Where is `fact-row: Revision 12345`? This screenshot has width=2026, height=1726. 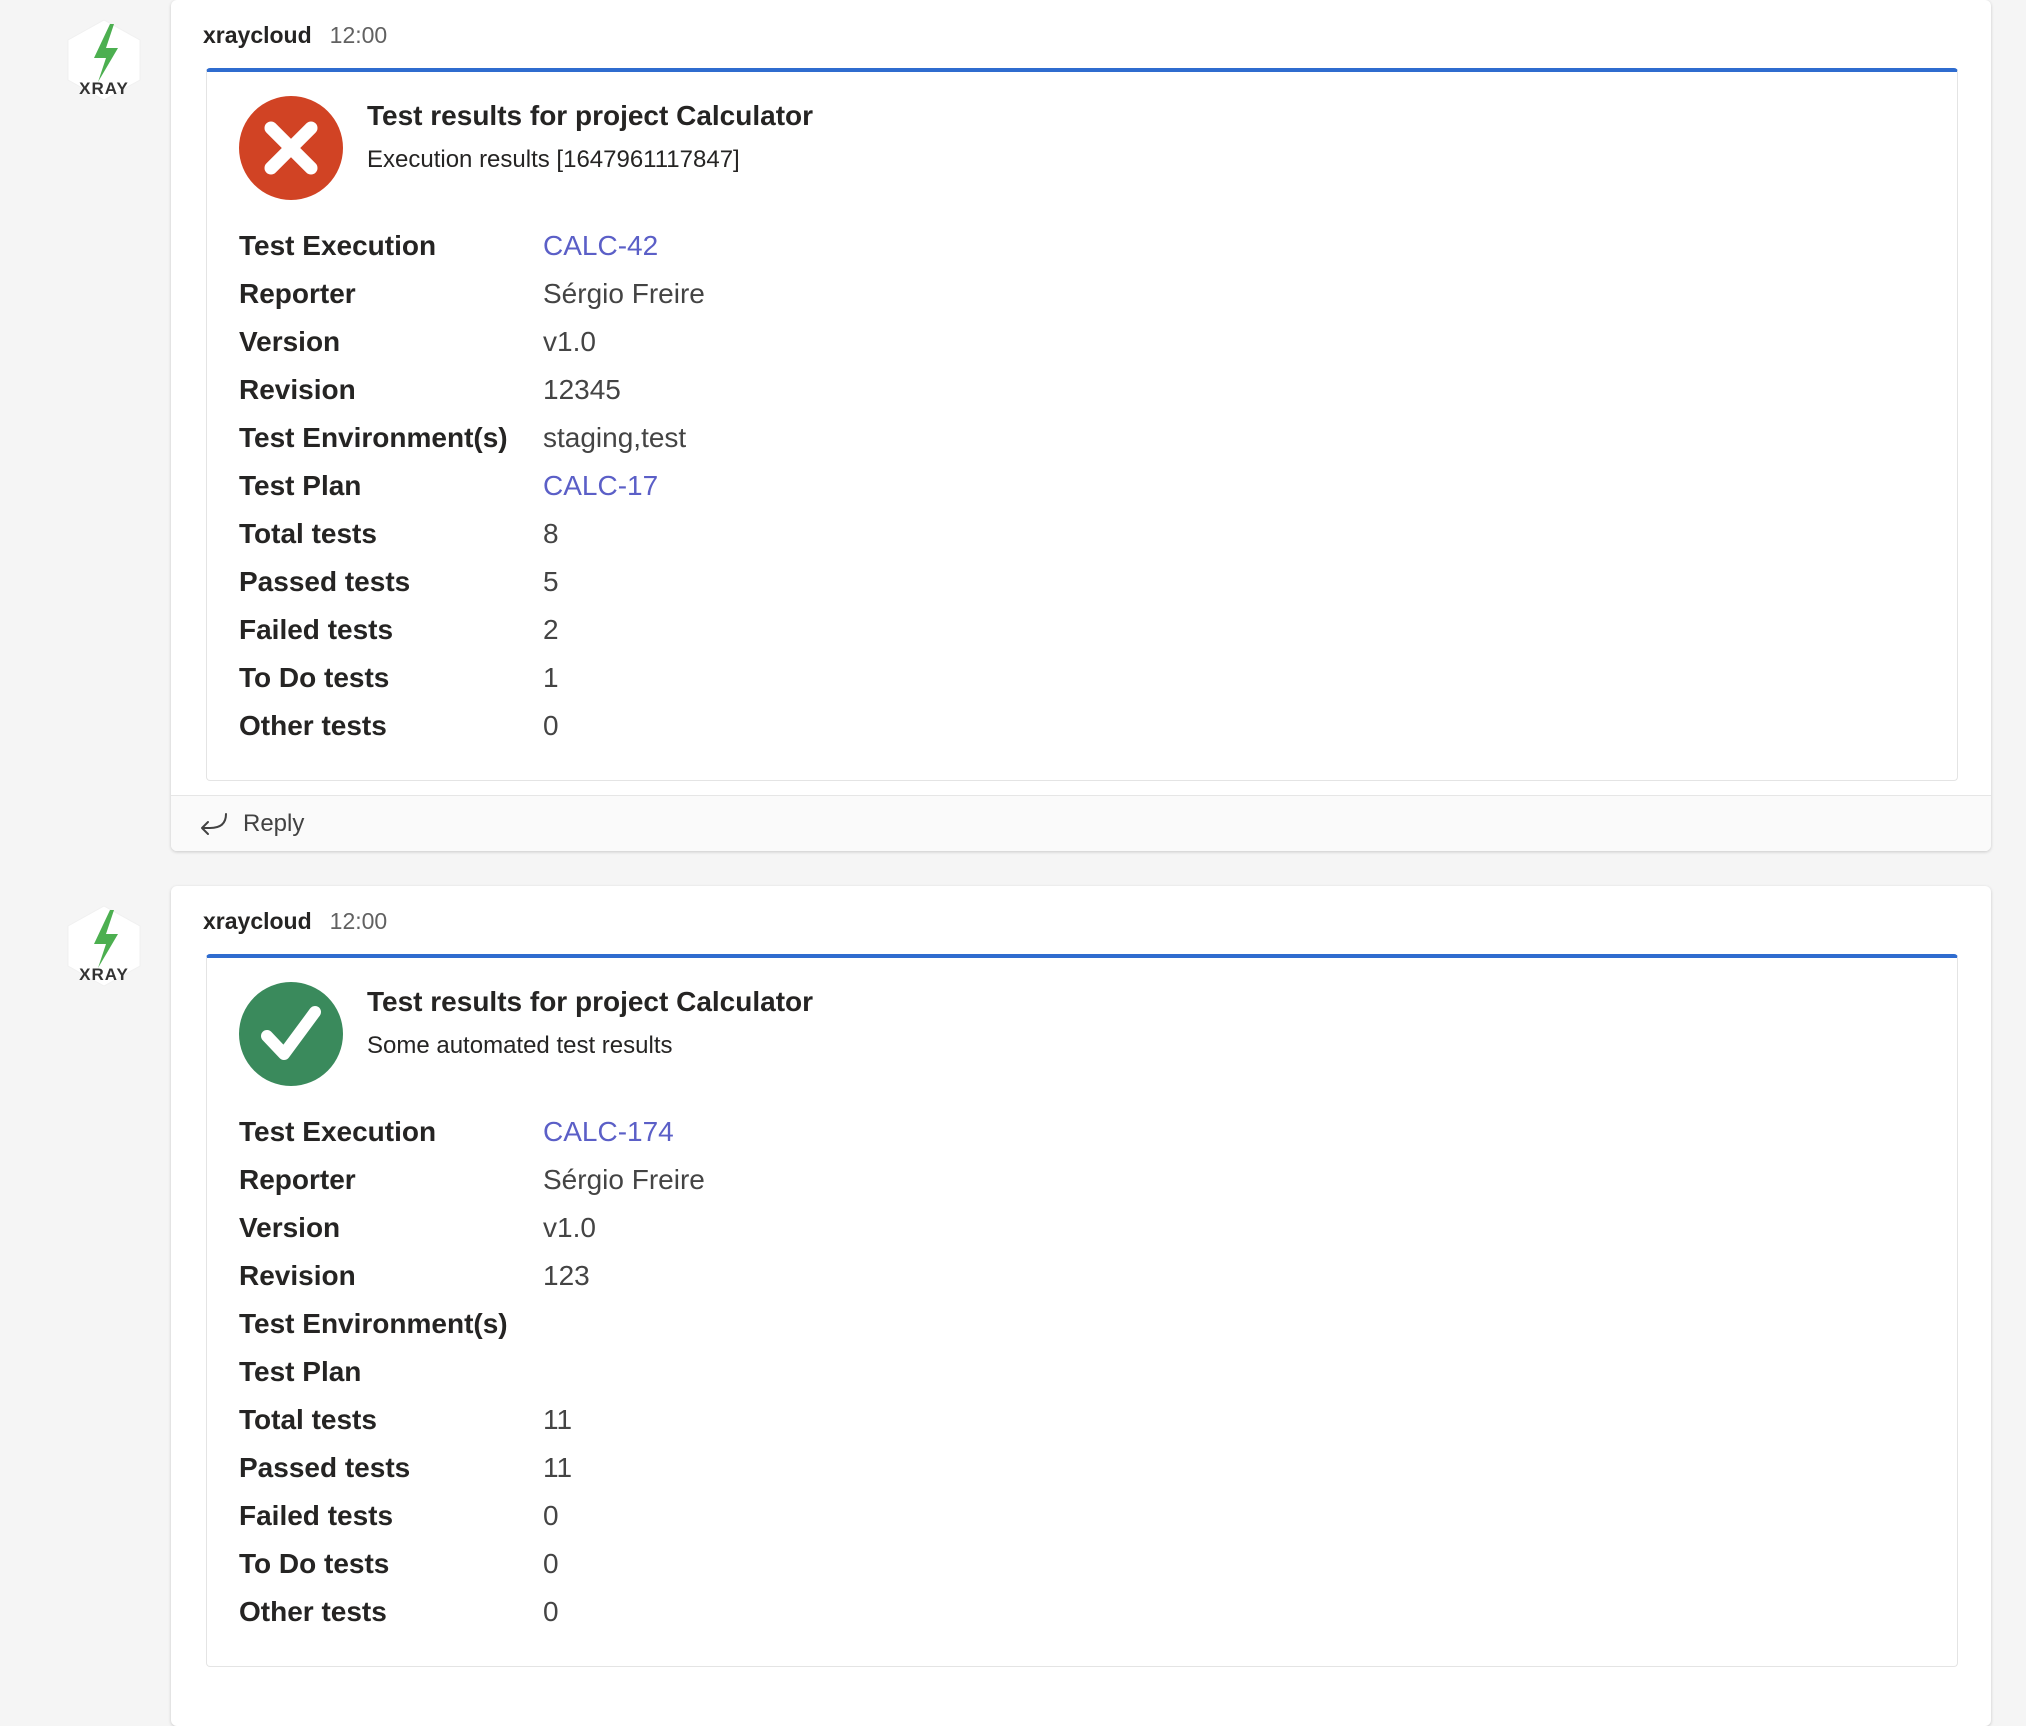
fact-row: Revision 12345 is located at coordinates (472, 390).